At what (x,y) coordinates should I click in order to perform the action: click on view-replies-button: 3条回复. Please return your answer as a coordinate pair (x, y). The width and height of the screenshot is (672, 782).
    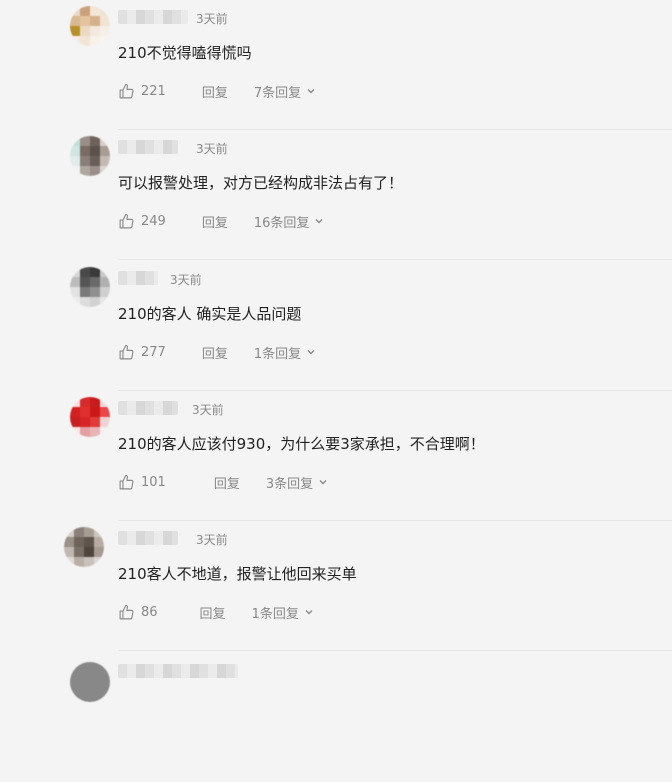
    Looking at the image, I should click on (297, 482).